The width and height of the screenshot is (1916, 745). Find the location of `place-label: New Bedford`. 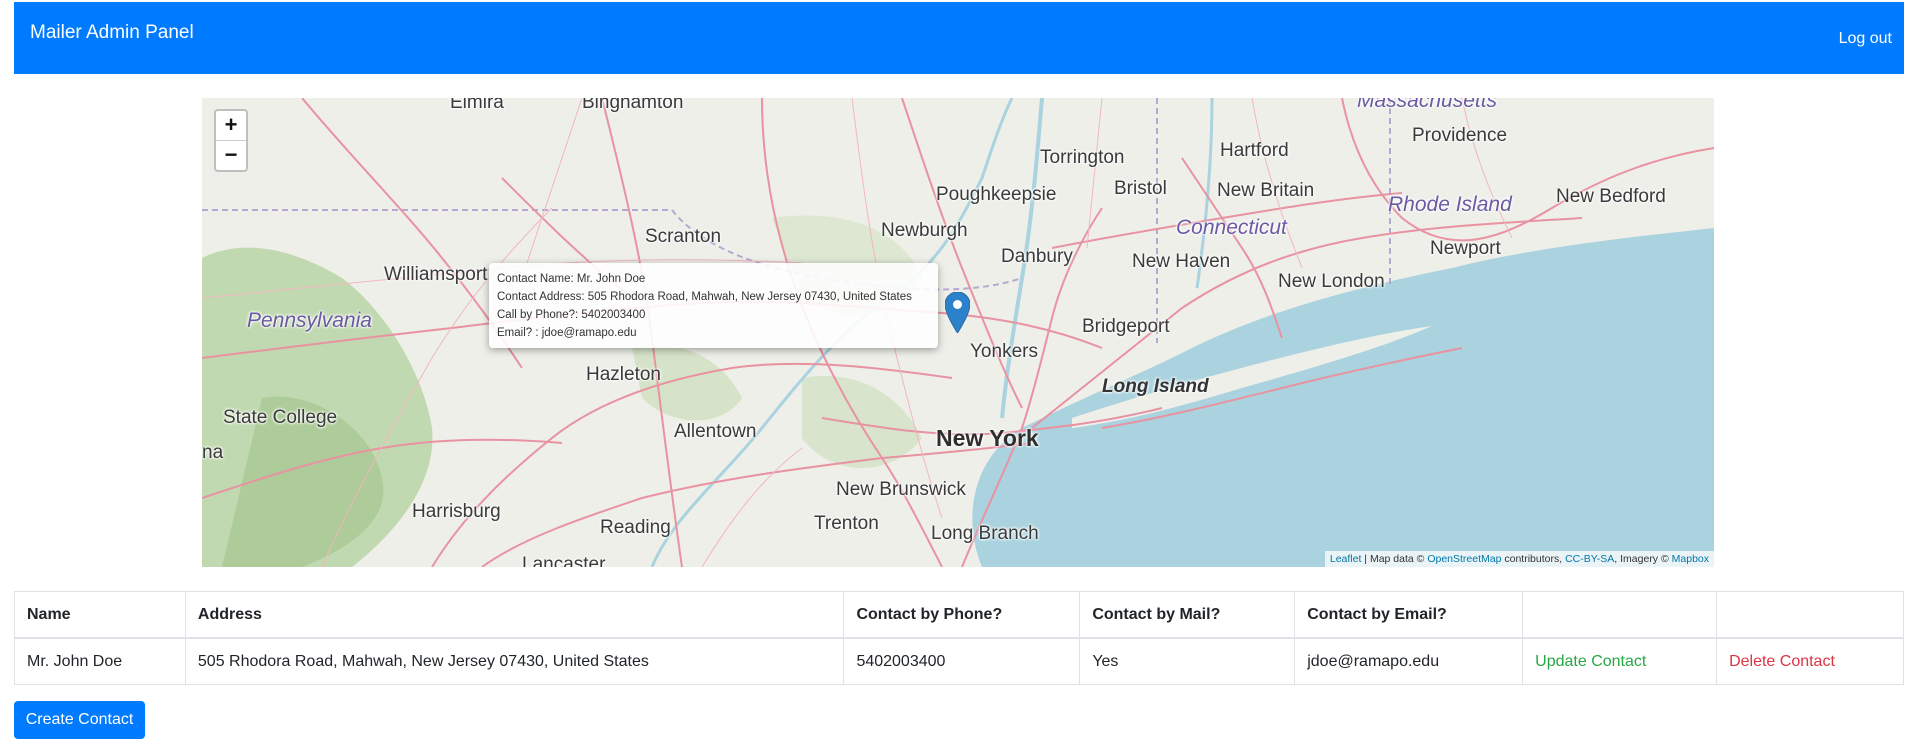

place-label: New Bedford is located at coordinates (1611, 196).